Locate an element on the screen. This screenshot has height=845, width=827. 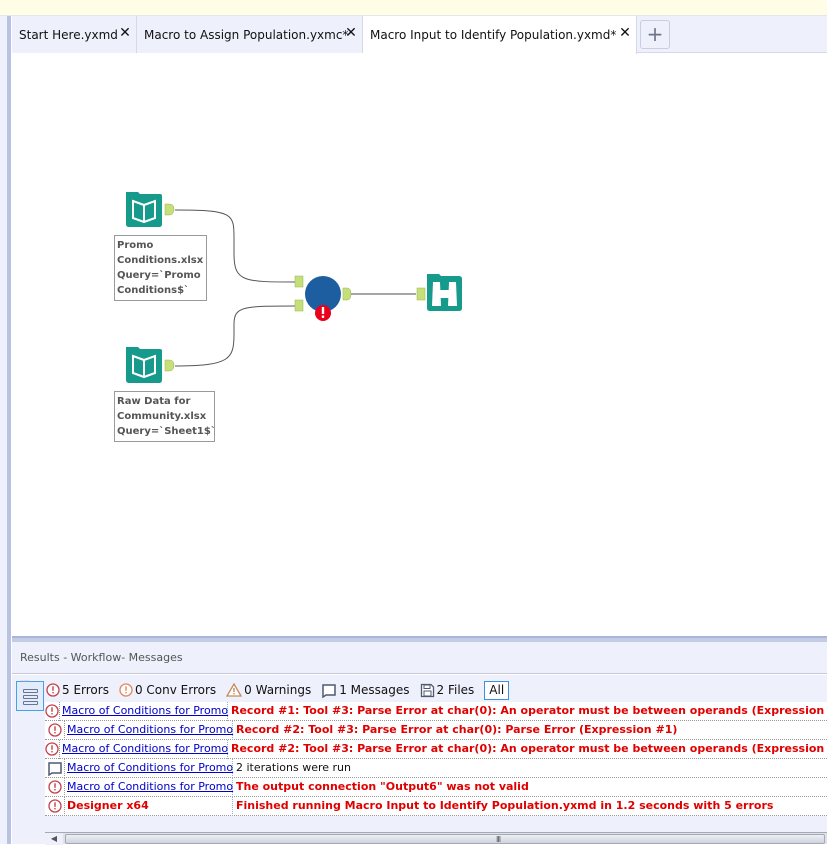
add-tab-button: + is located at coordinates (655, 34).